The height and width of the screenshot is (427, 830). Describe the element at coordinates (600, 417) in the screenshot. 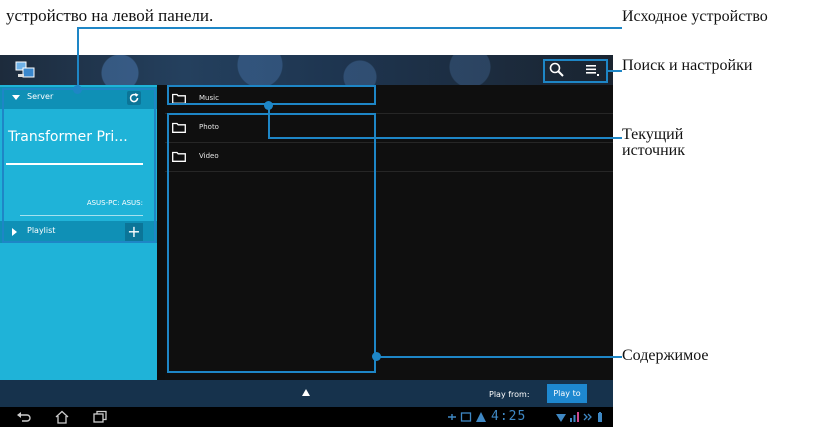

I see `battery-icon` at that location.